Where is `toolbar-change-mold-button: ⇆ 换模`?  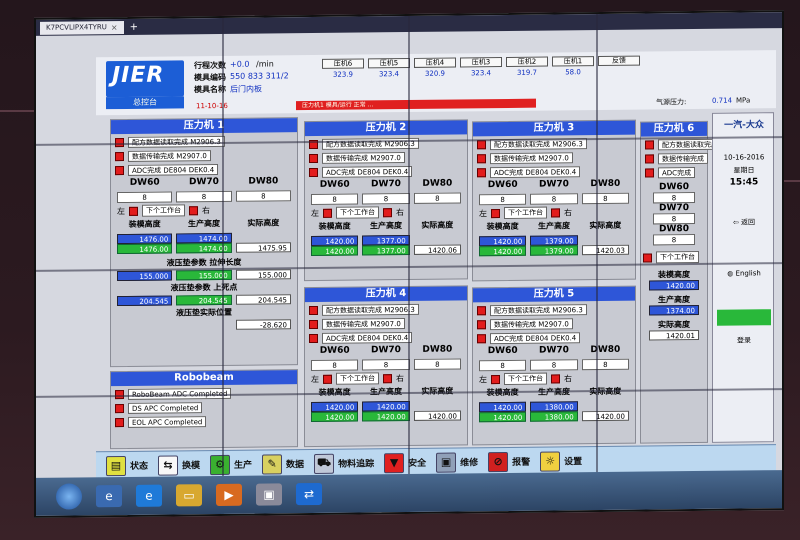
toolbar-change-mold-button: ⇆ 换模 is located at coordinates (179, 465).